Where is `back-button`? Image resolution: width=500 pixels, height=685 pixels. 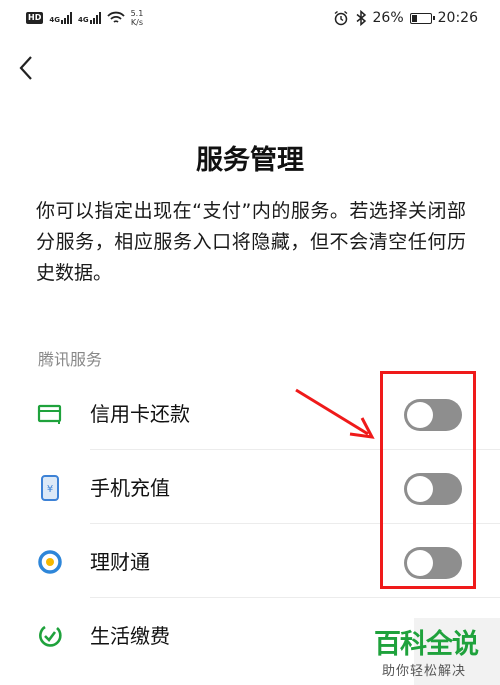 back-button is located at coordinates (26, 68).